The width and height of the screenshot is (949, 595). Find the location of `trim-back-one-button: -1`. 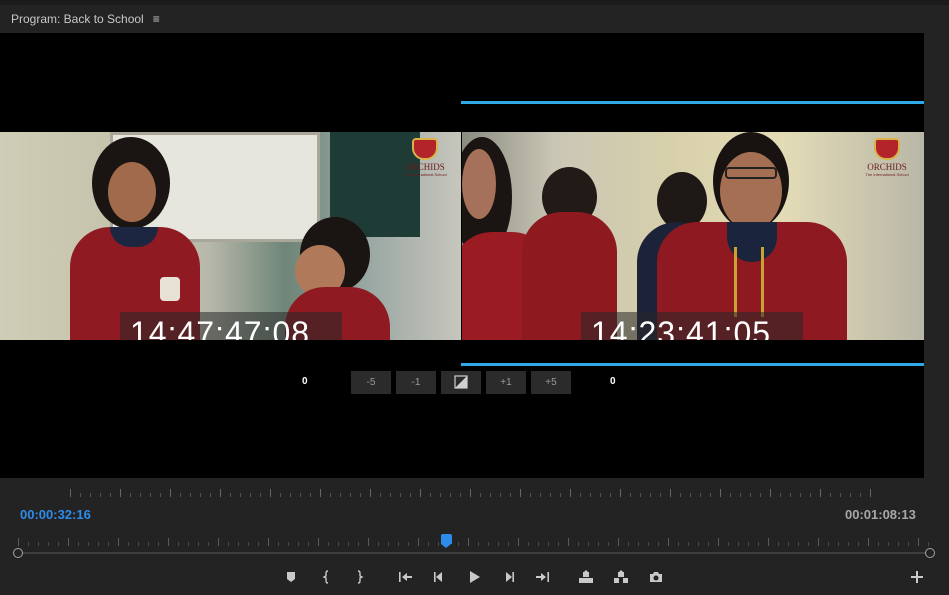

trim-back-one-button: -1 is located at coordinates (416, 382).